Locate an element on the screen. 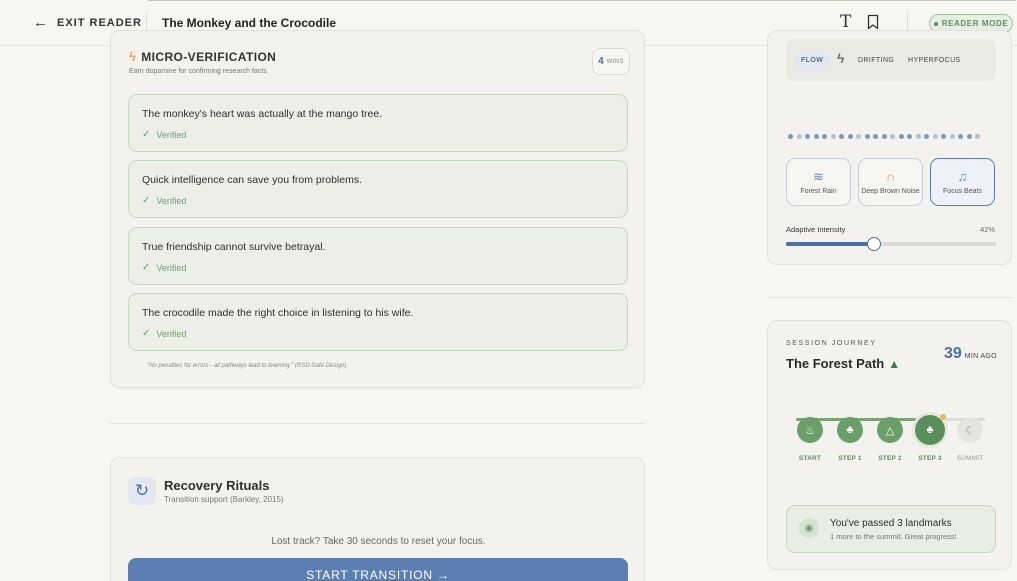 The width and height of the screenshot is (1017, 581). soundscape-label: Deep Brown Noise is located at coordinates (890, 191).